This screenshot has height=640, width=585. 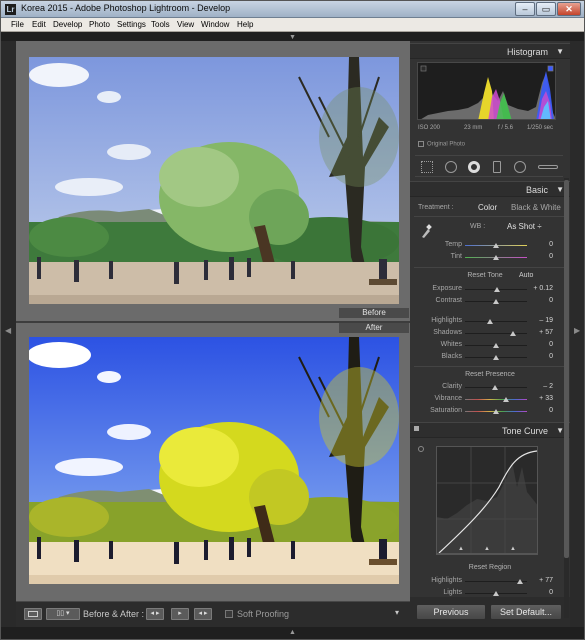 I want to click on triangle-up-icon: ▲, so click(x=292, y=632).